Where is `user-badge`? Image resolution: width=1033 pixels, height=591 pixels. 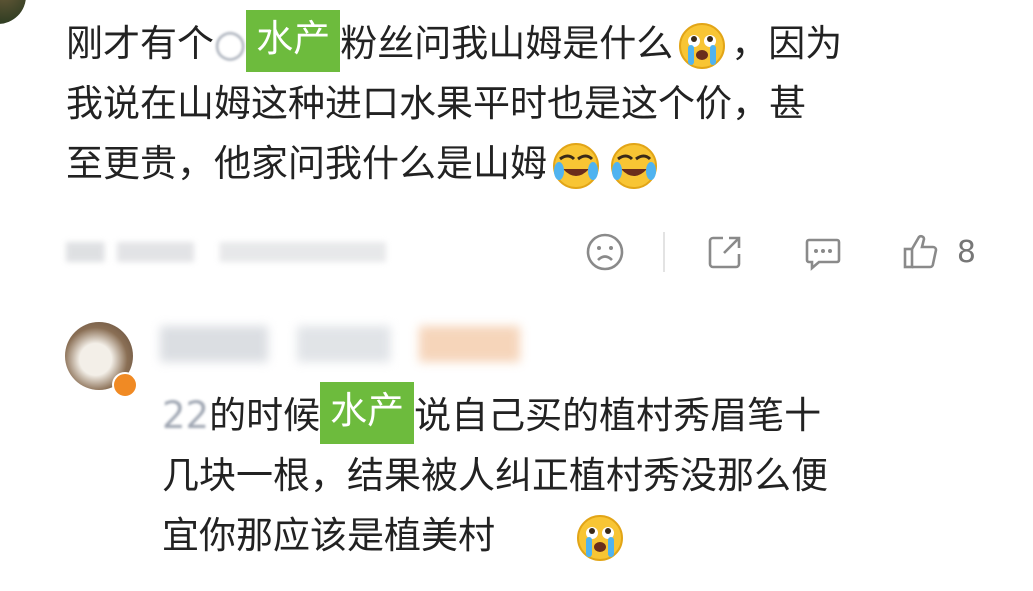 user-badge is located at coordinates (125, 385).